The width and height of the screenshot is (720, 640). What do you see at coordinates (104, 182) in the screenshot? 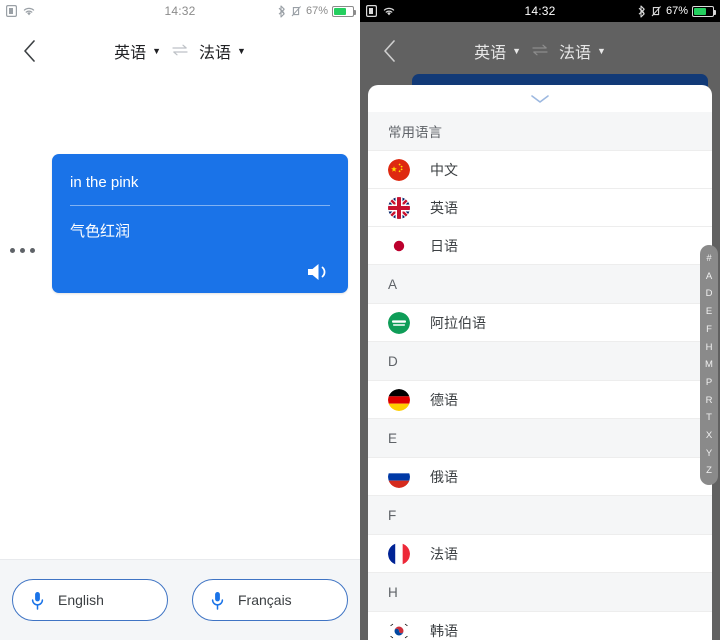
I see `source-text: in the pink` at bounding box center [104, 182].